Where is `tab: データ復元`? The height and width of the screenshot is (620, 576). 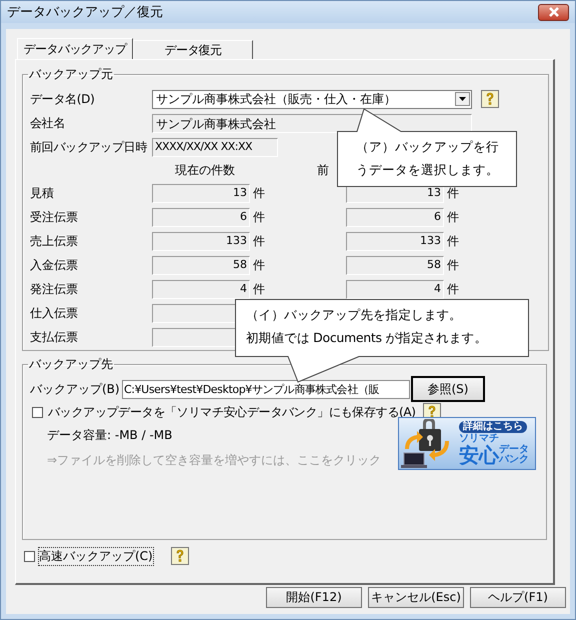 tab: データ復元 is located at coordinates (193, 49).